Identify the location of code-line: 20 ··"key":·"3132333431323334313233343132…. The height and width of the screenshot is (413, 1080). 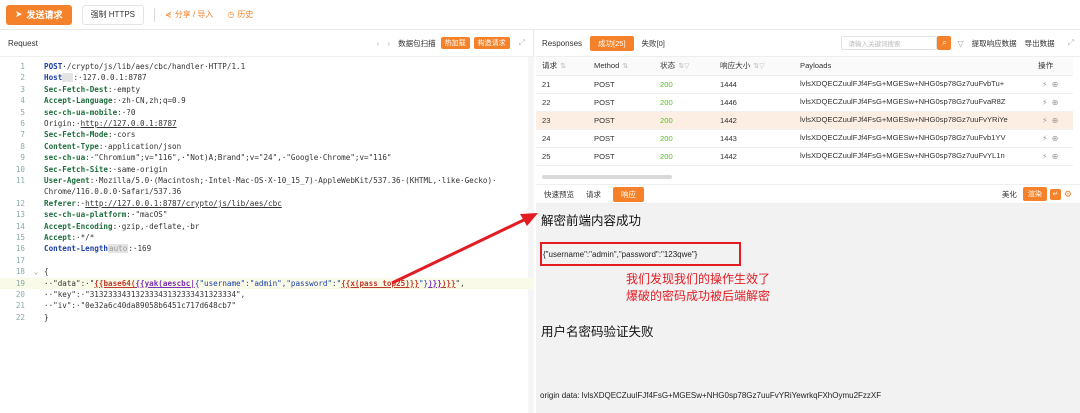
(267, 294).